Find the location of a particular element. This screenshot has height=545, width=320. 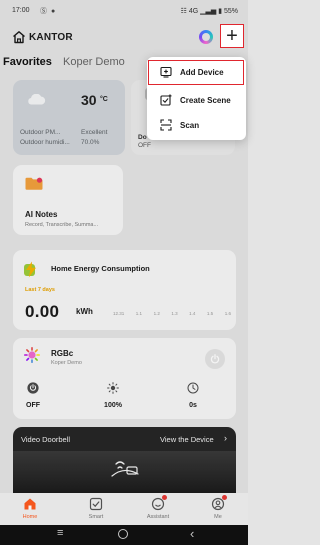

energy-period: Last 7 days is located at coordinates (40, 290).